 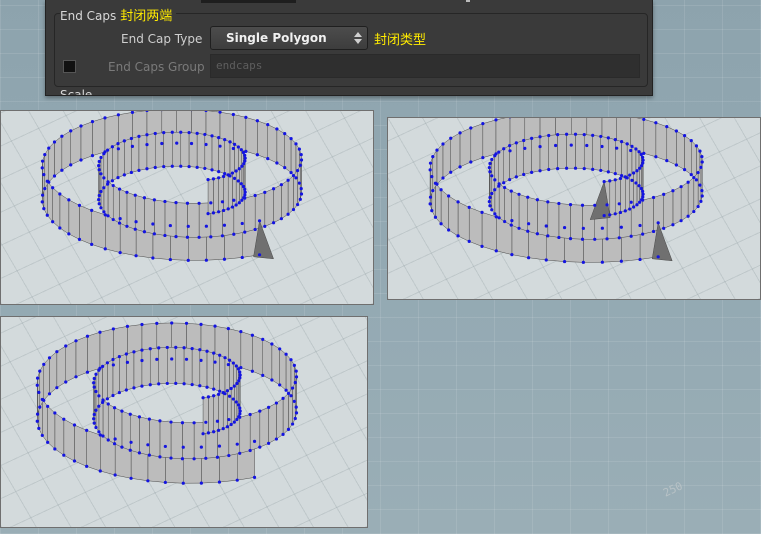 What do you see at coordinates (172, 186) in the screenshot?
I see `spiral-ribbon-render` at bounding box center [172, 186].